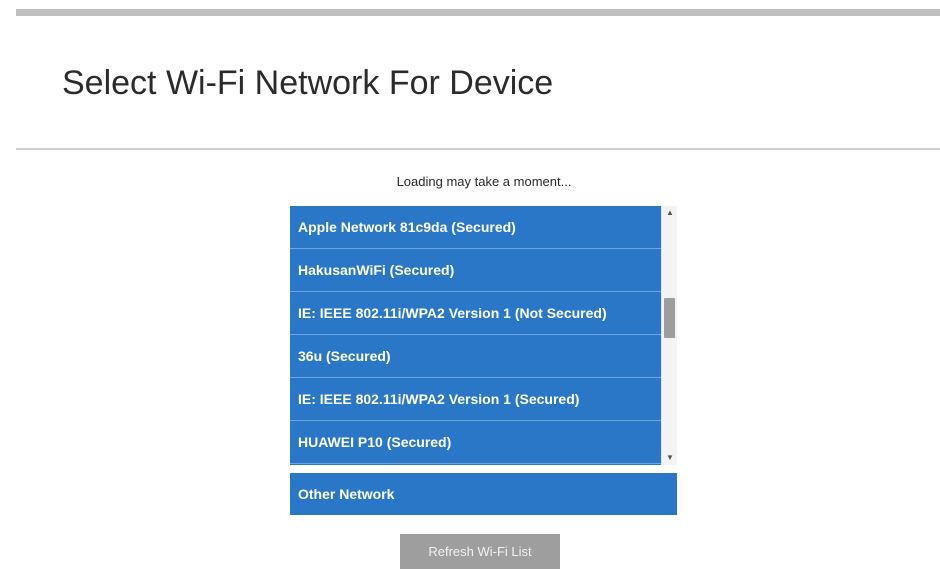  What do you see at coordinates (475, 227) in the screenshot?
I see `network-item: Apple Network 81c9da (Secured)` at bounding box center [475, 227].